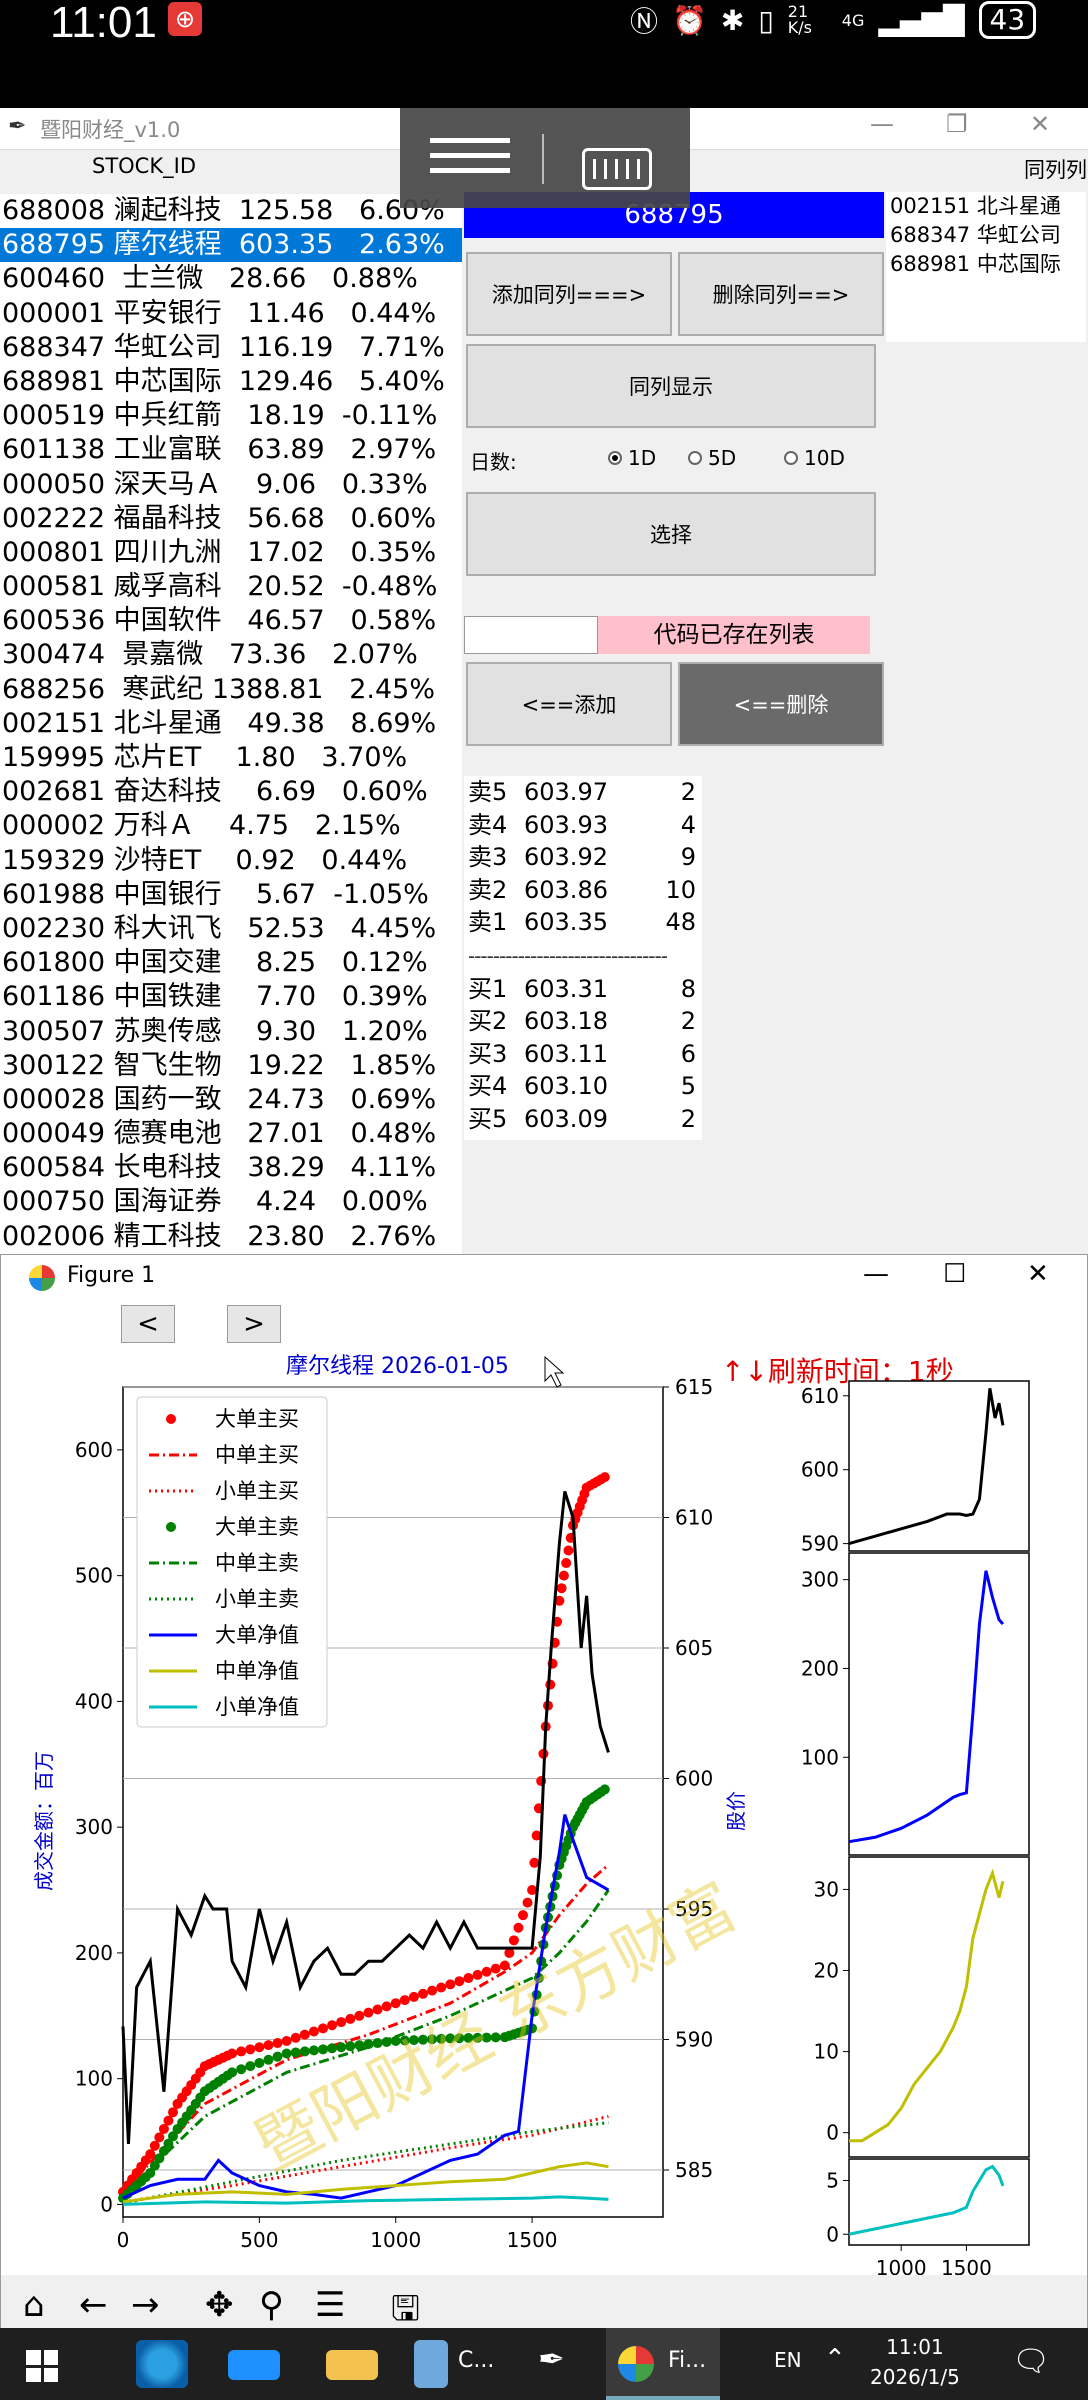 The image size is (1088, 2400). I want to click on add-tonglie-button: 添加同列===>, so click(569, 294).